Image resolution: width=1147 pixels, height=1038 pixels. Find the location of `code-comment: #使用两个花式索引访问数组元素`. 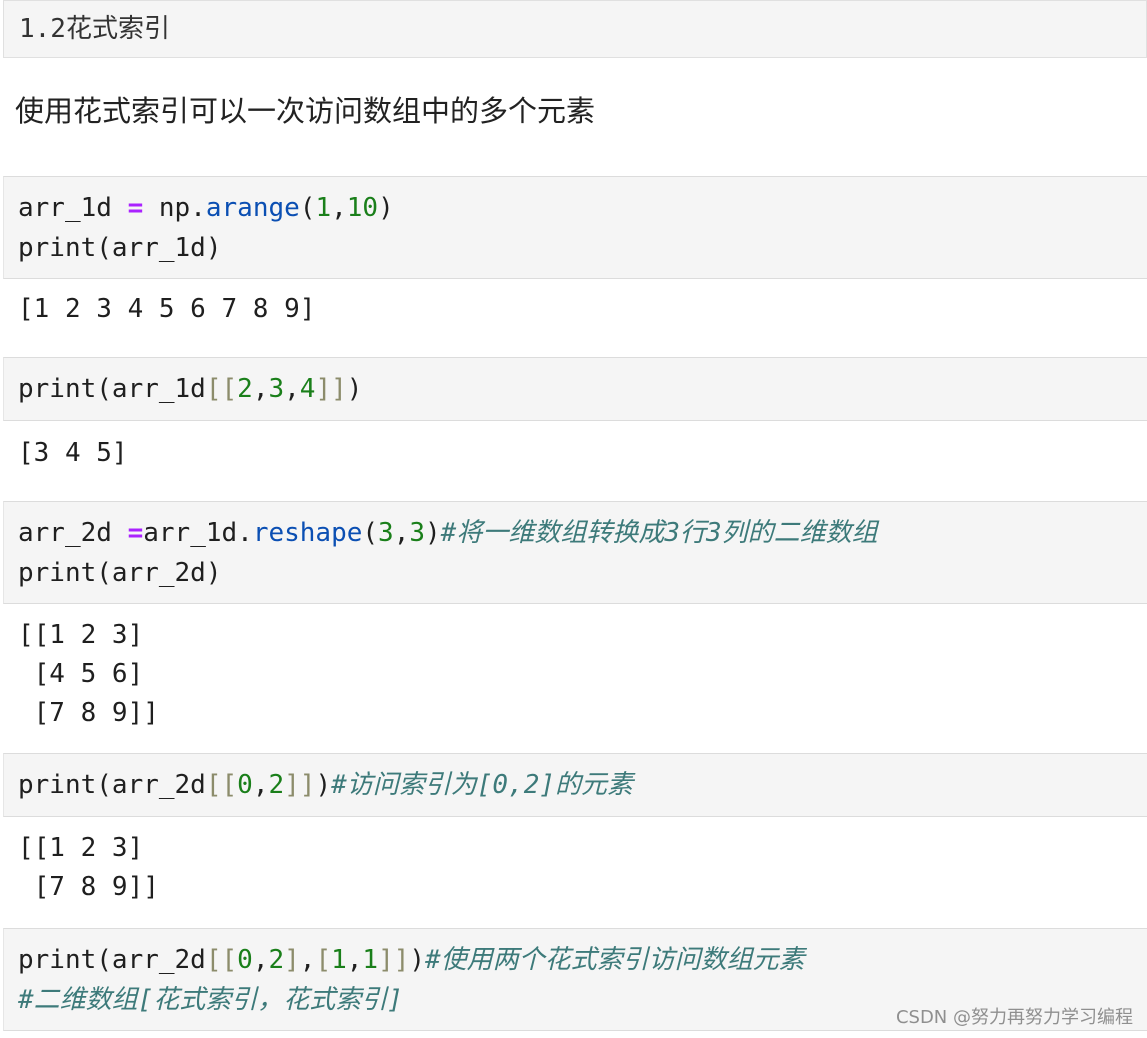

code-comment: #使用两个花式索引访问数组元素 is located at coordinates (615, 960).